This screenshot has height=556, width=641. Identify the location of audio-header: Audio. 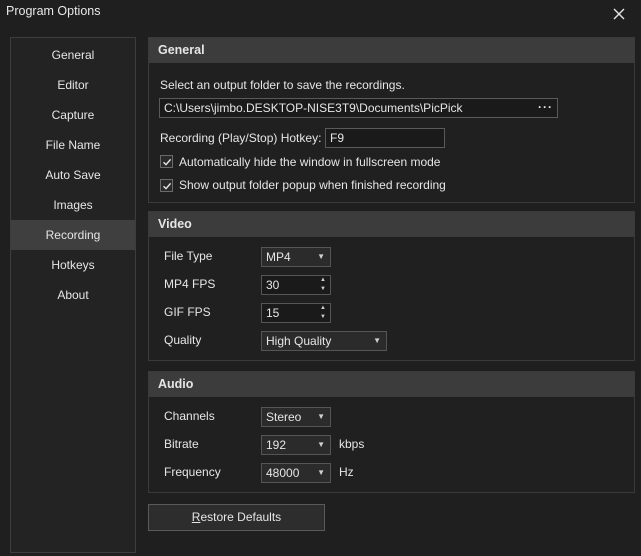
(391, 384).